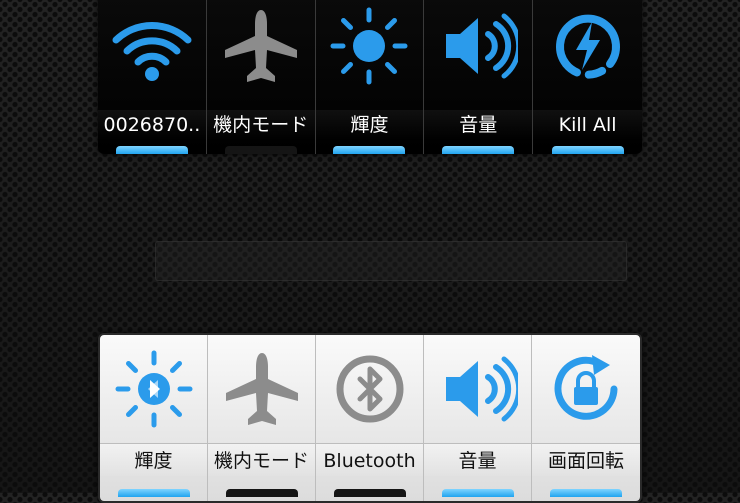 Image resolution: width=740 pixels, height=503 pixels. I want to click on tile-label: 画面回転, so click(586, 459).